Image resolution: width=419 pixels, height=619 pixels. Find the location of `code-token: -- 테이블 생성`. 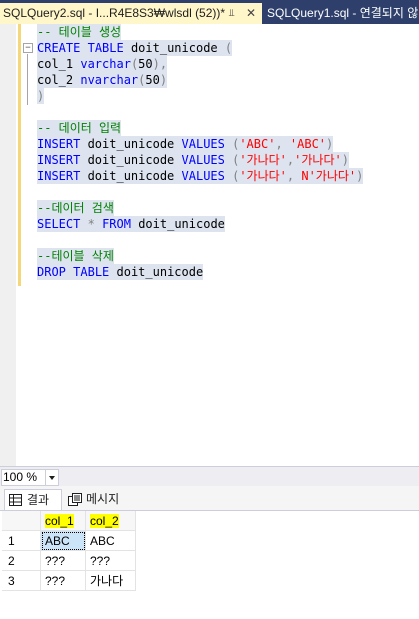

code-token: -- 테이블 생성 is located at coordinates (79, 32).